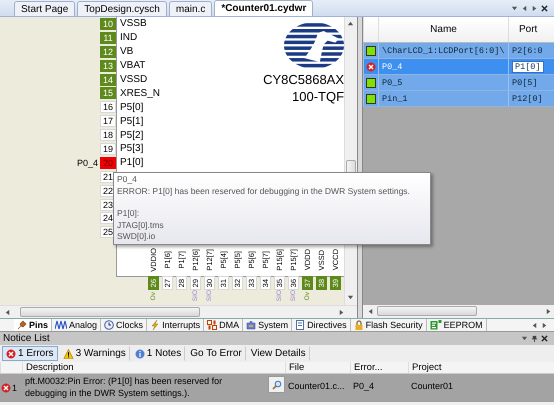  What do you see at coordinates (359, 325) in the screenshot?
I see `lock-icon` at bounding box center [359, 325].